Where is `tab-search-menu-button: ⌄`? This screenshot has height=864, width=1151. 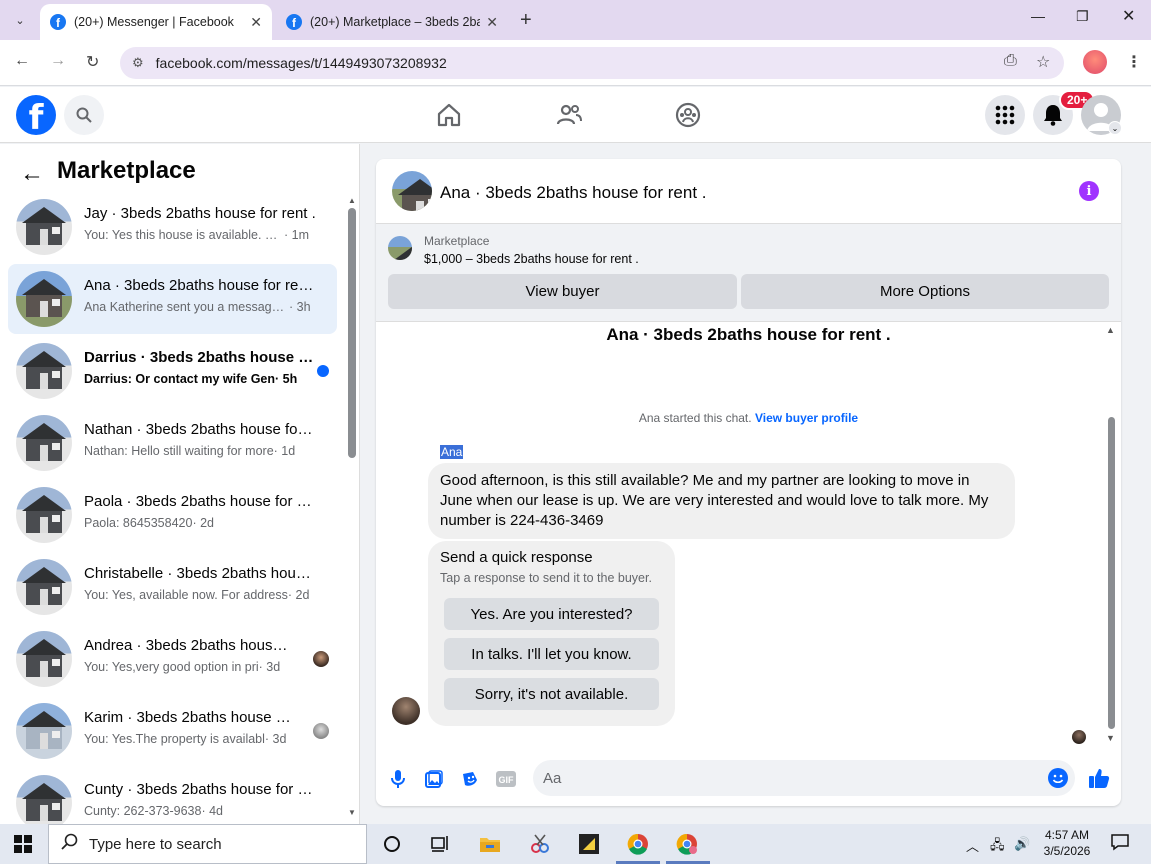 tab-search-menu-button: ⌄ is located at coordinates (20, 20).